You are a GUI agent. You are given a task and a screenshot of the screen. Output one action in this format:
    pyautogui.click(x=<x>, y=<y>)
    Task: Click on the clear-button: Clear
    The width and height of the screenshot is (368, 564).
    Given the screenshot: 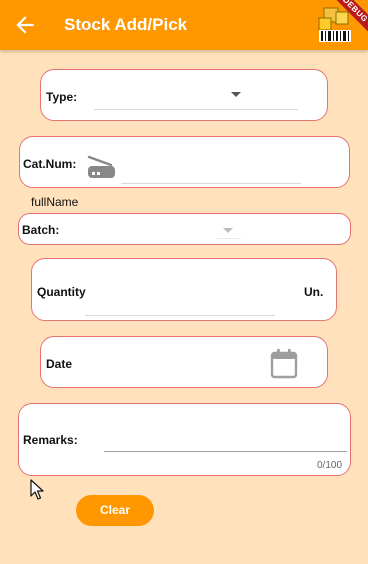 What is the action you would take?
    pyautogui.click(x=115, y=510)
    